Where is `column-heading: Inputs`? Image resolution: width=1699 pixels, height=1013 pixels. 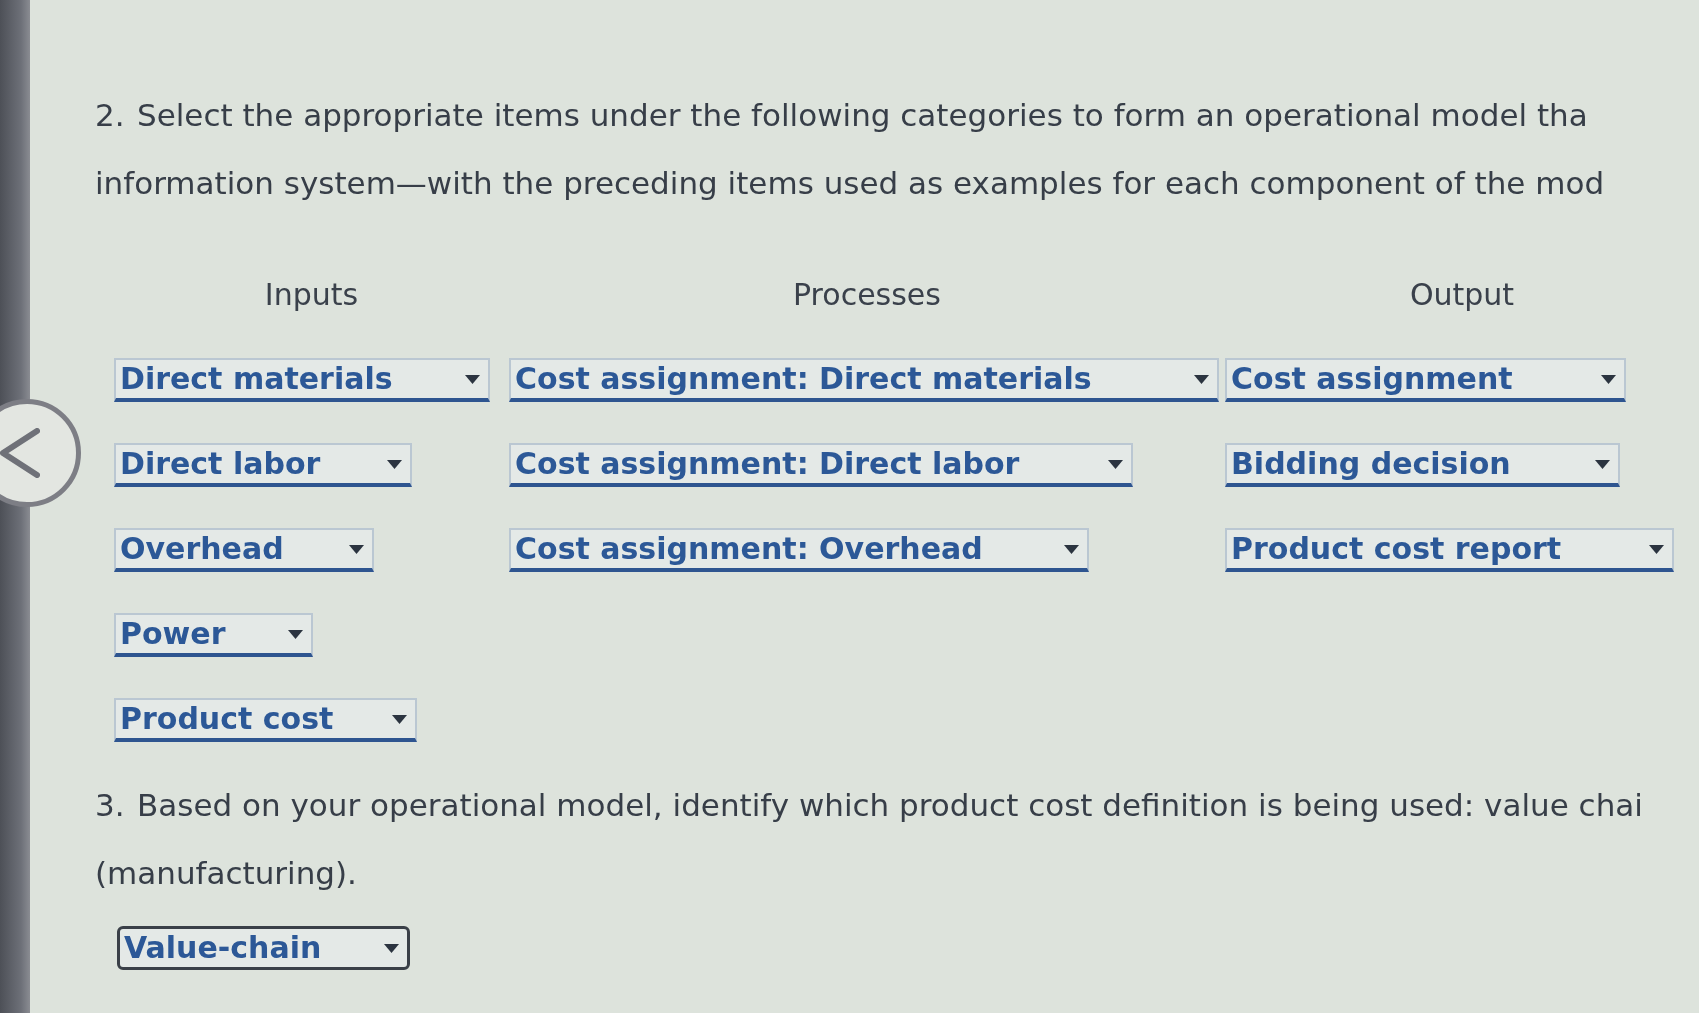 column-heading: Inputs is located at coordinates (311, 295).